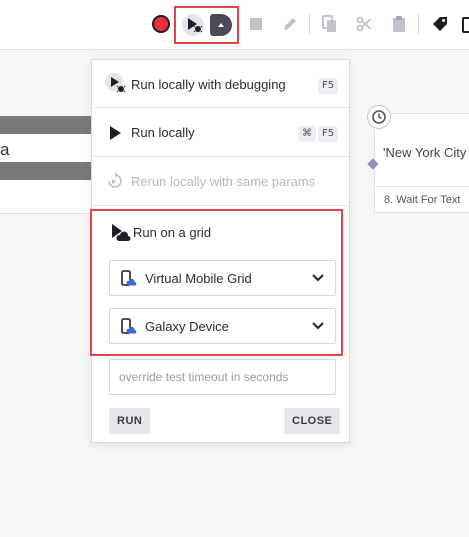 The image size is (469, 537). Describe the element at coordinates (312, 421) in the screenshot. I see `close-button: CLOSE` at that location.